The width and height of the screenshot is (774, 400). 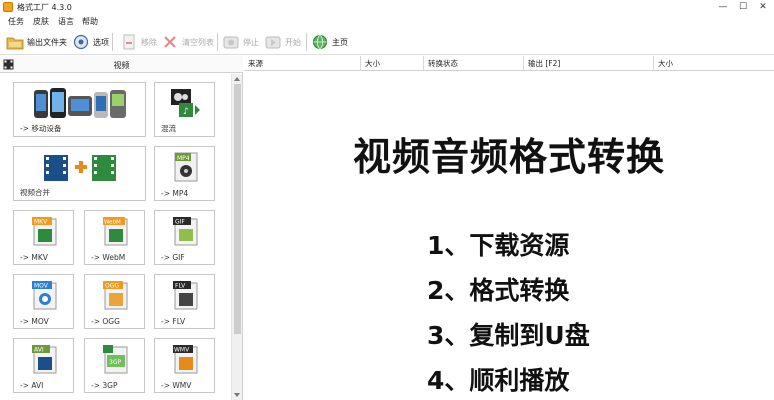 I want to click on tile-label: -> AVI, so click(x=32, y=385).